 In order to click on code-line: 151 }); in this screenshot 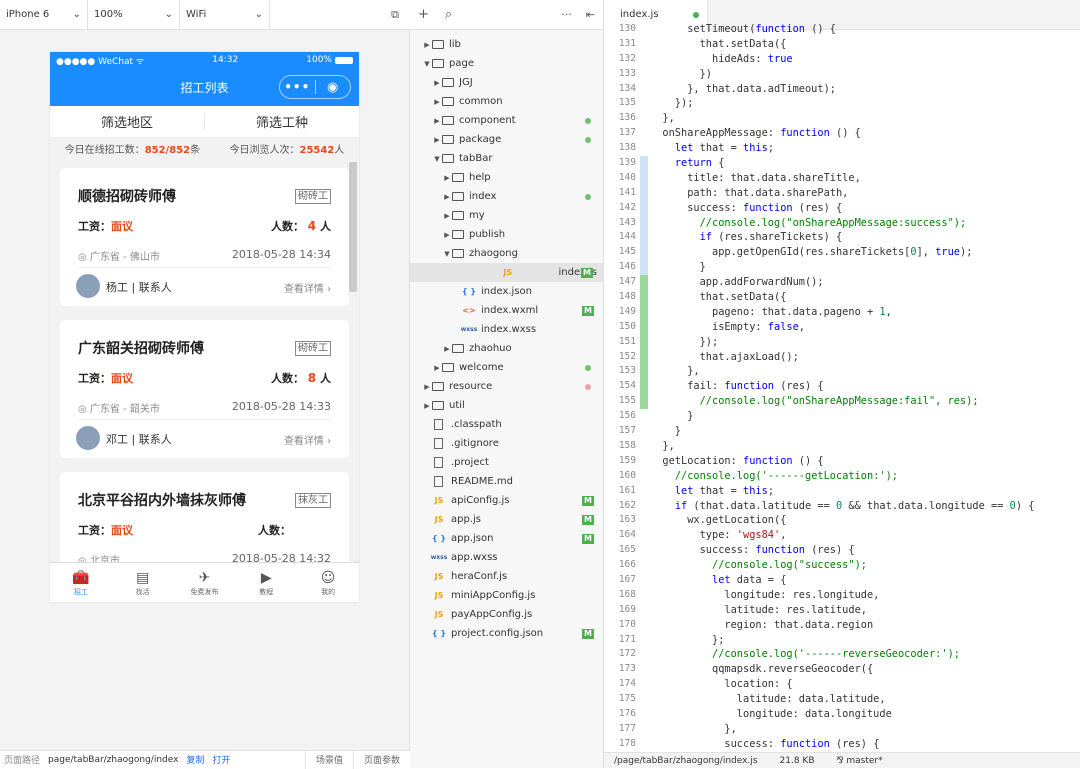, I will do `click(842, 342)`.